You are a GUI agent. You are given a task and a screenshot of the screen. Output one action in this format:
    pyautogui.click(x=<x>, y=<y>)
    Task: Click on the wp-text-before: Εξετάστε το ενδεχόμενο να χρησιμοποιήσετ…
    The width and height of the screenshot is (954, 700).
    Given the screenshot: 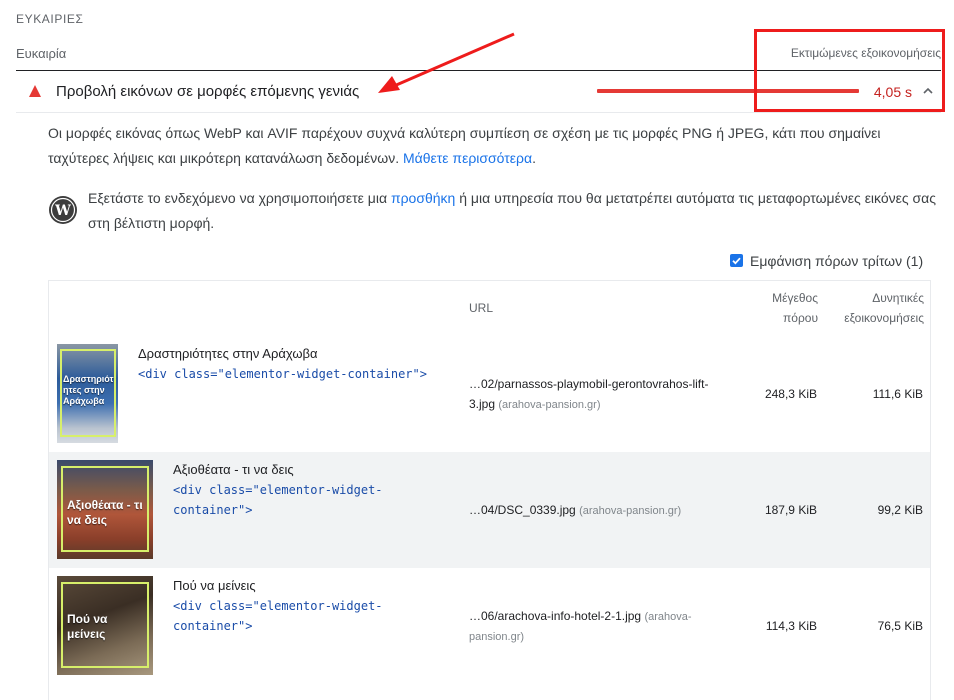 What is the action you would take?
    pyautogui.click(x=238, y=198)
    